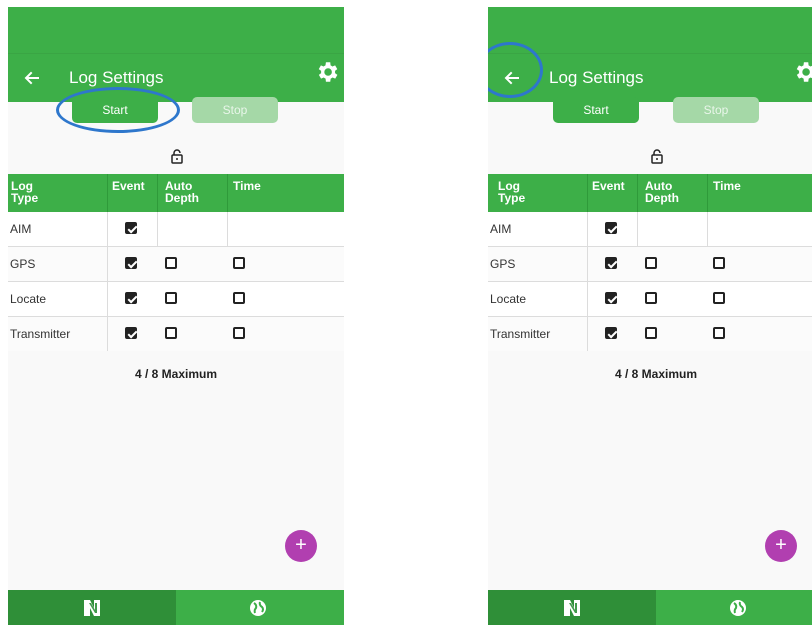  I want to click on app-bar: Log Settings, so click(176, 77).